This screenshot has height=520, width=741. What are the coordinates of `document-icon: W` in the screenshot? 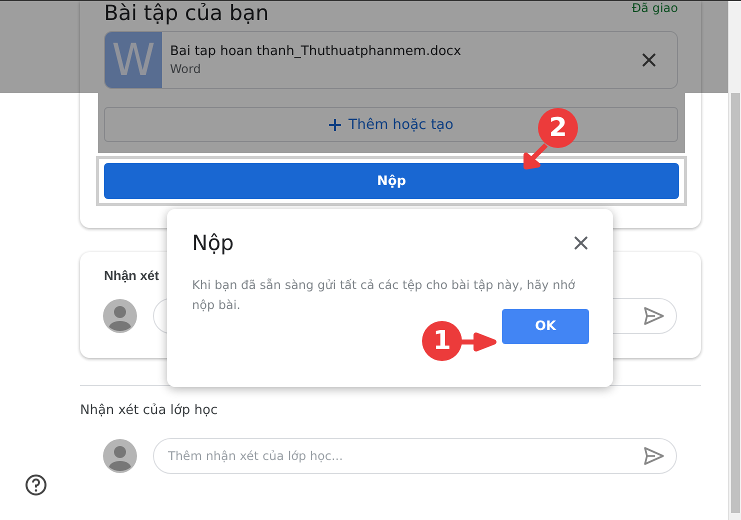 It's located at (133, 60).